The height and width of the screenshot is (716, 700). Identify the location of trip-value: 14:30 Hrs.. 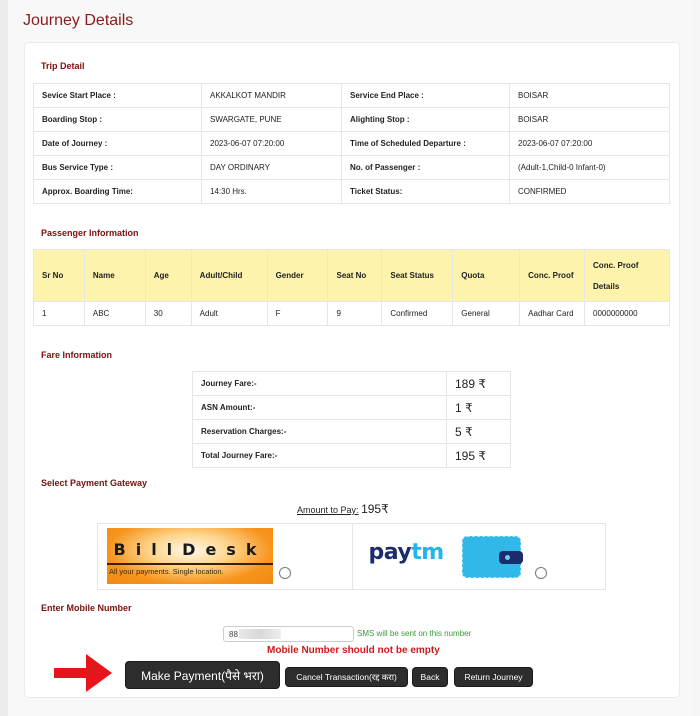
(271, 191).